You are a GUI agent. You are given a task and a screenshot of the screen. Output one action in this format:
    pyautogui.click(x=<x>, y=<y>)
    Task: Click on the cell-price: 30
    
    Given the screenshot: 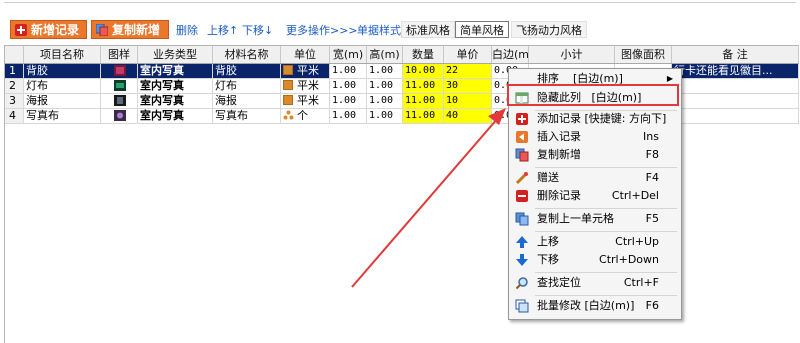 What is the action you would take?
    pyautogui.click(x=468, y=86)
    